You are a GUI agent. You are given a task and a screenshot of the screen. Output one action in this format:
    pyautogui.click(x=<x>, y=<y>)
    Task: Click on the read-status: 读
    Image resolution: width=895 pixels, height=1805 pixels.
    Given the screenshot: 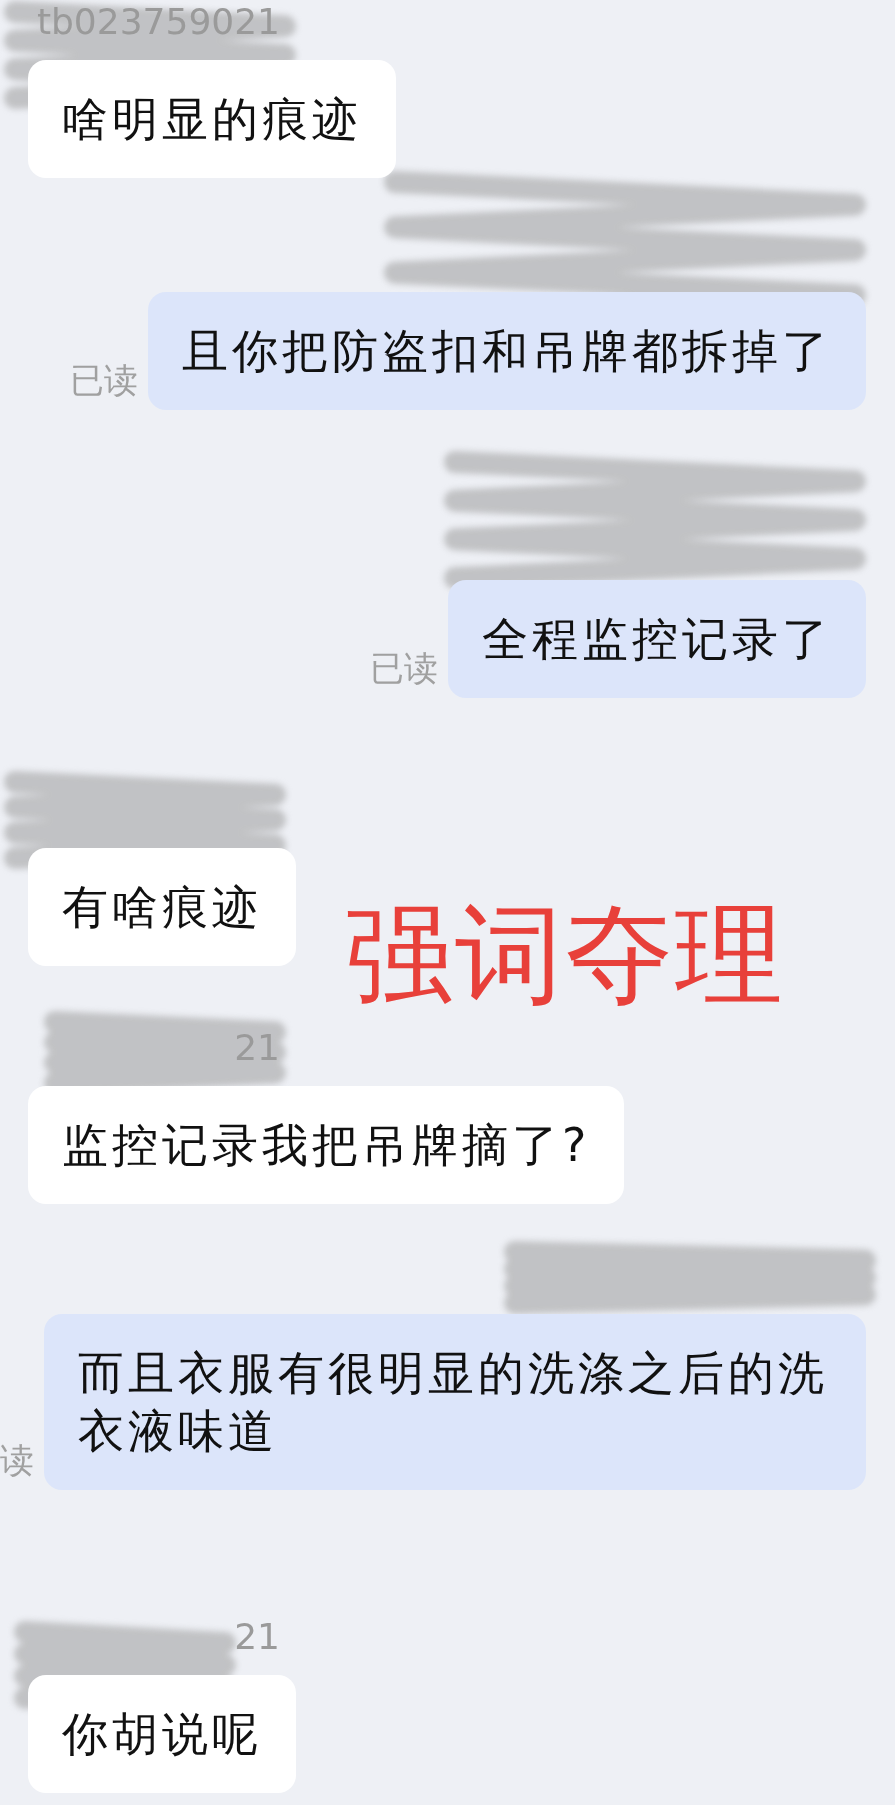 What is the action you would take?
    pyautogui.click(x=17, y=1460)
    